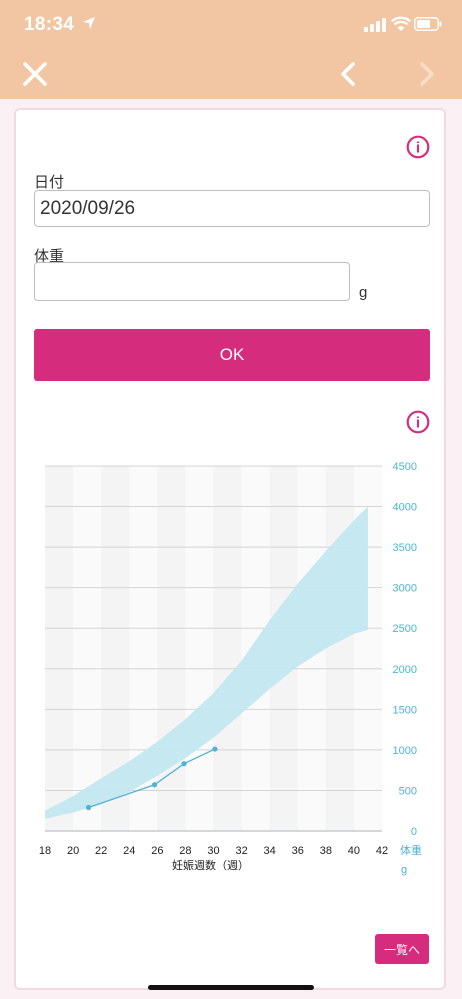  I want to click on x-tick-label: 38, so click(326, 851).